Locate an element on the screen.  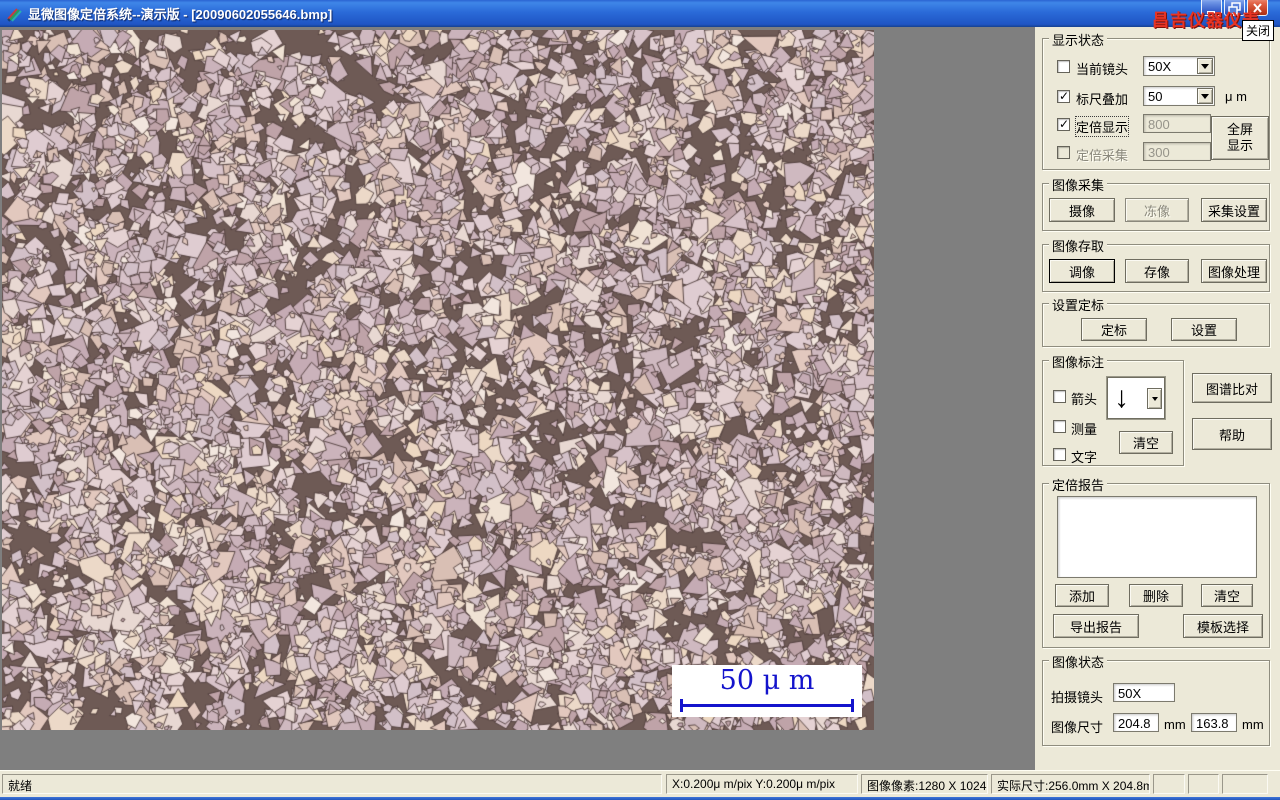
scale-overlay-checkbox is located at coordinates (1063, 96).